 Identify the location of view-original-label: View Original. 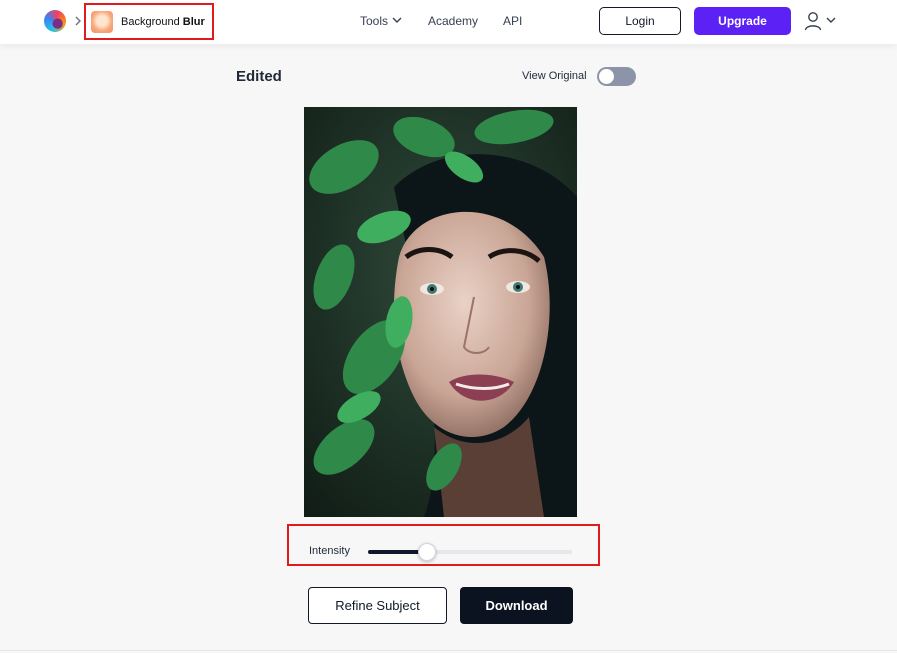
(554, 76).